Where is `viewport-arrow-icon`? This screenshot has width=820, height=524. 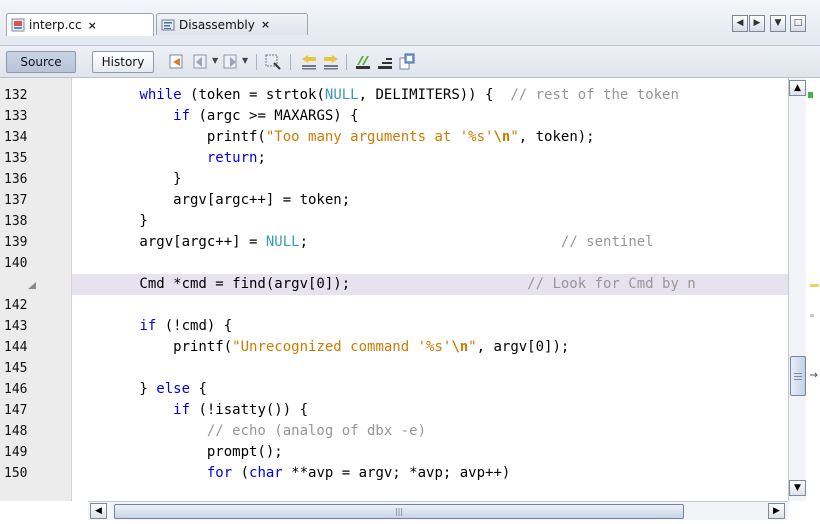 viewport-arrow-icon is located at coordinates (814, 375).